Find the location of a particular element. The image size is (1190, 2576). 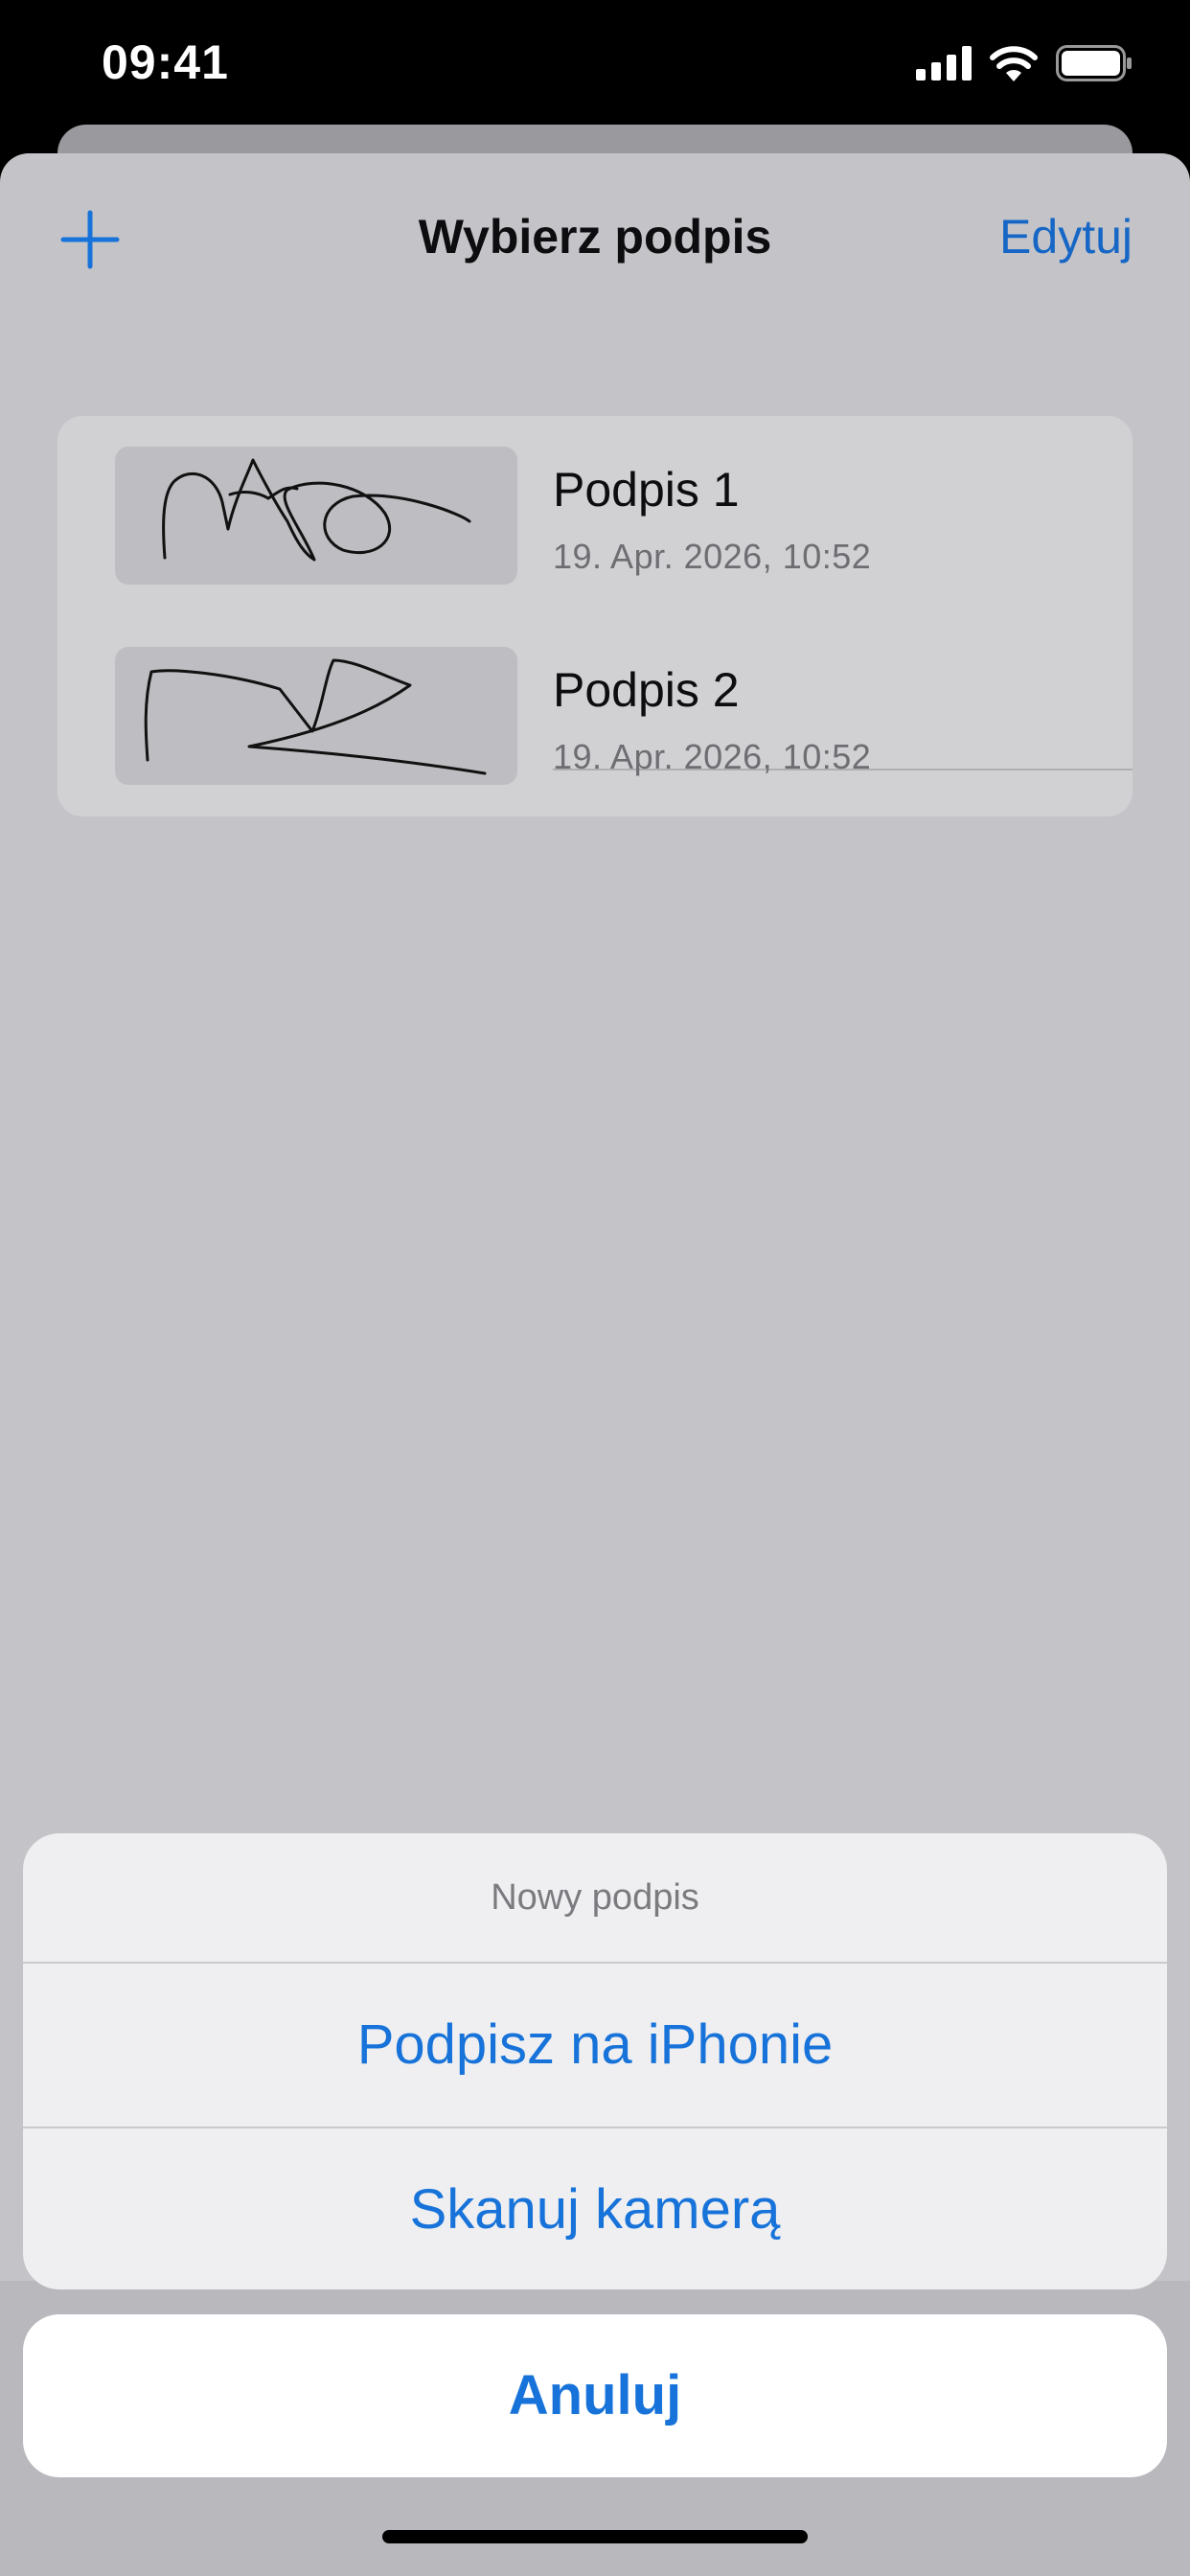

navigation-bar: Wybierz podpis Edytuj is located at coordinates (595, 234).